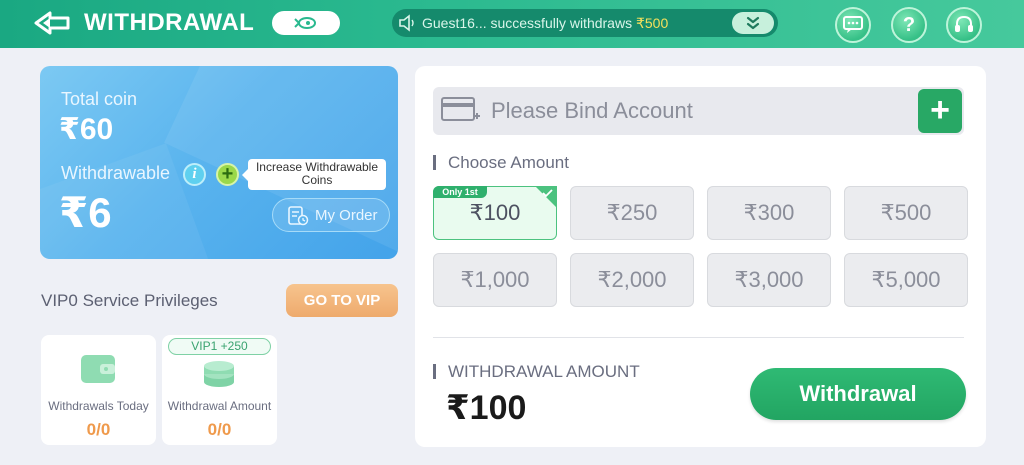 This screenshot has height=465, width=1024. Describe the element at coordinates (698, 111) in the screenshot. I see `bind-account-field: Please Bind Account +` at that location.